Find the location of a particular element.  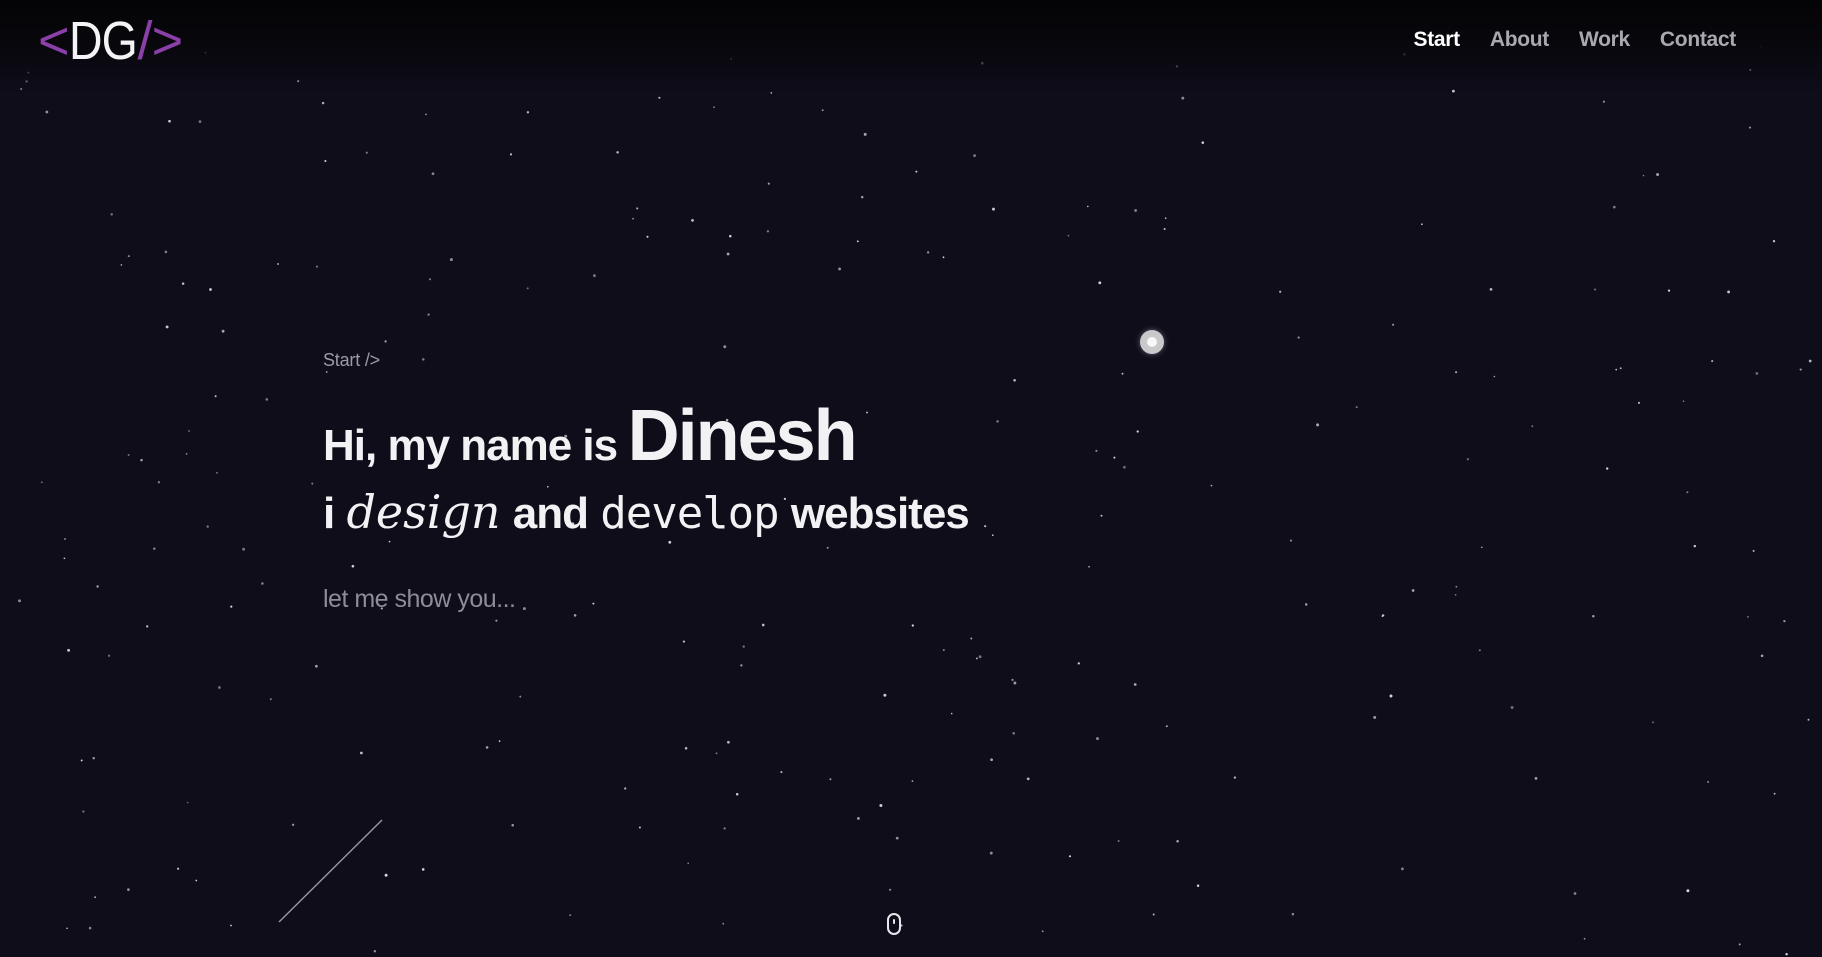

hero-name: Dinesh is located at coordinates (742, 436).